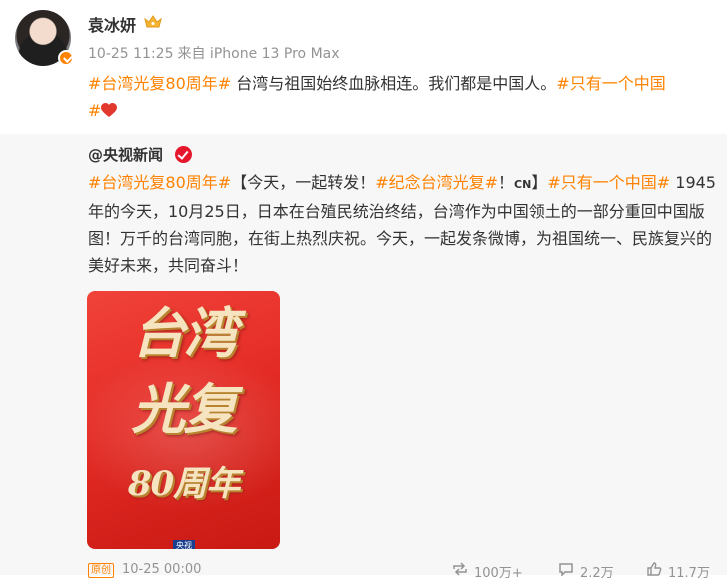 This screenshot has height=581, width=727. Describe the element at coordinates (522, 184) in the screenshot. I see `cn-badge: CN` at that location.